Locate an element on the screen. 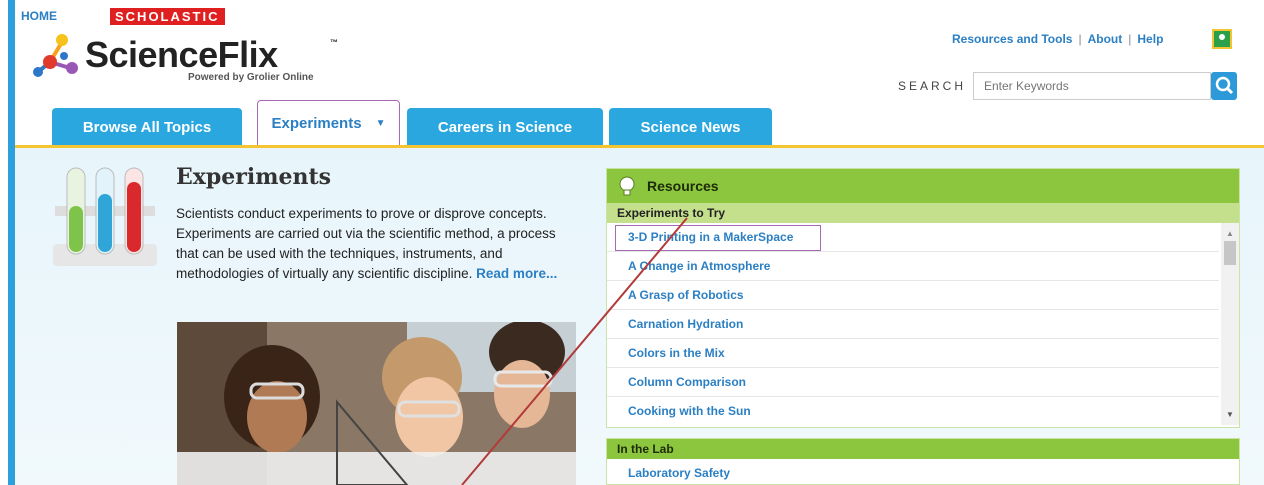 The height and width of the screenshot is (485, 1264). chevron-down-icon: ▼ is located at coordinates (380, 123).